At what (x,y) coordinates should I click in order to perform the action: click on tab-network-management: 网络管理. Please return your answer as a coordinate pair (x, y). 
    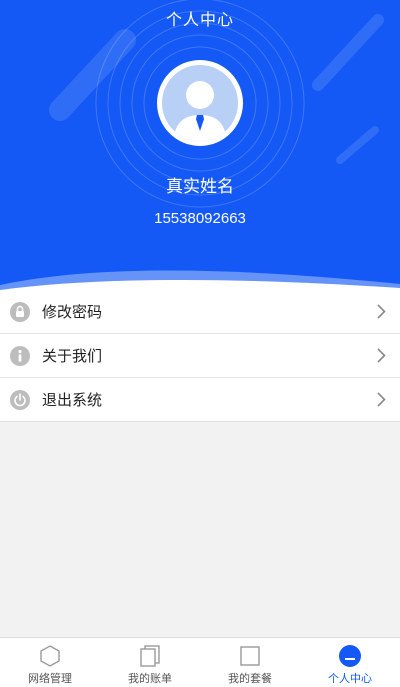
    Looking at the image, I should click on (50, 662).